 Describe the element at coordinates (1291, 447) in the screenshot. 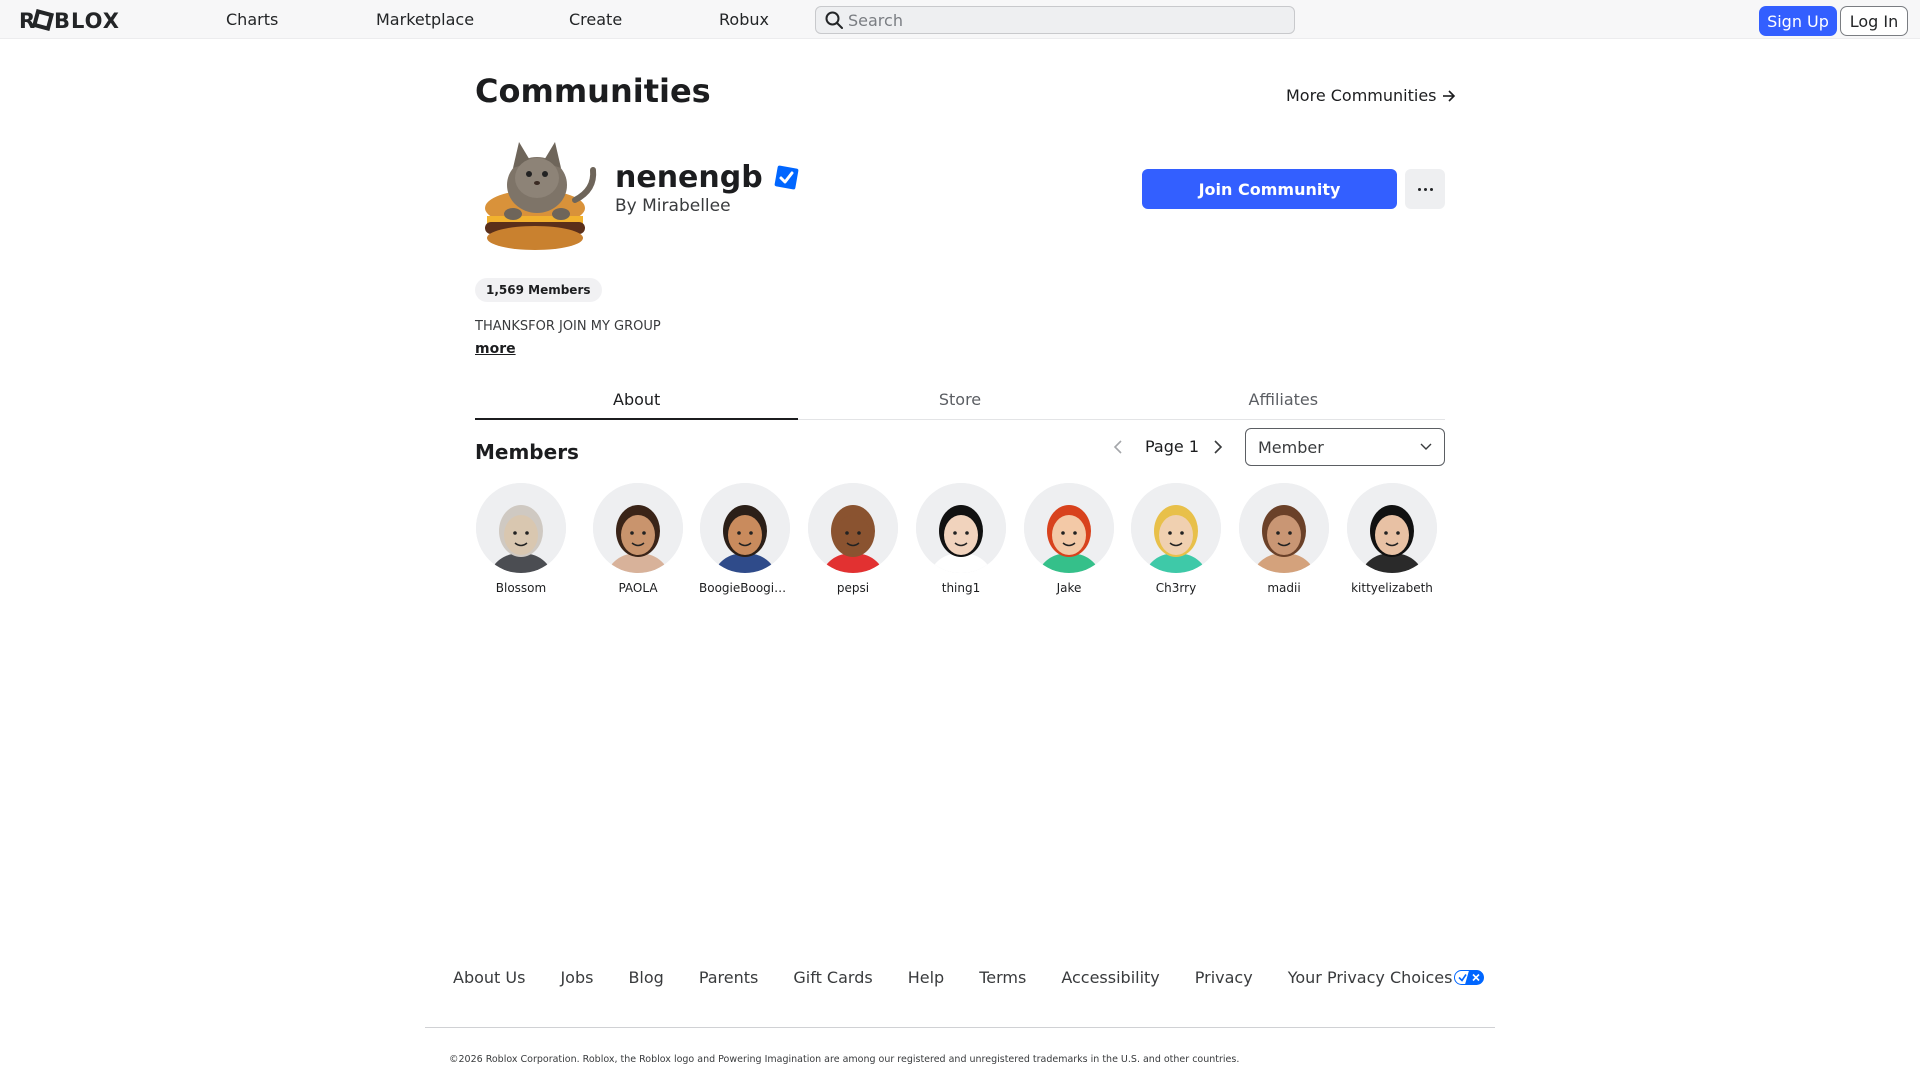

I see `role-dropdown-value: Member` at that location.